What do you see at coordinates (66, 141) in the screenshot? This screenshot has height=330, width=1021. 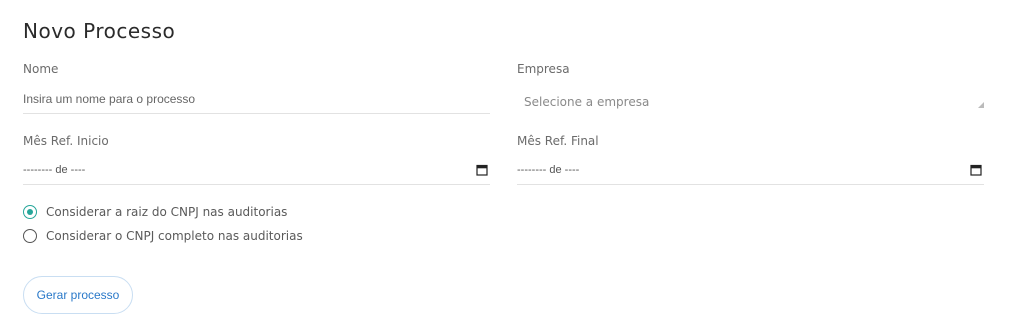 I see `mes-inicio-label: Mês Ref. Inicio` at bounding box center [66, 141].